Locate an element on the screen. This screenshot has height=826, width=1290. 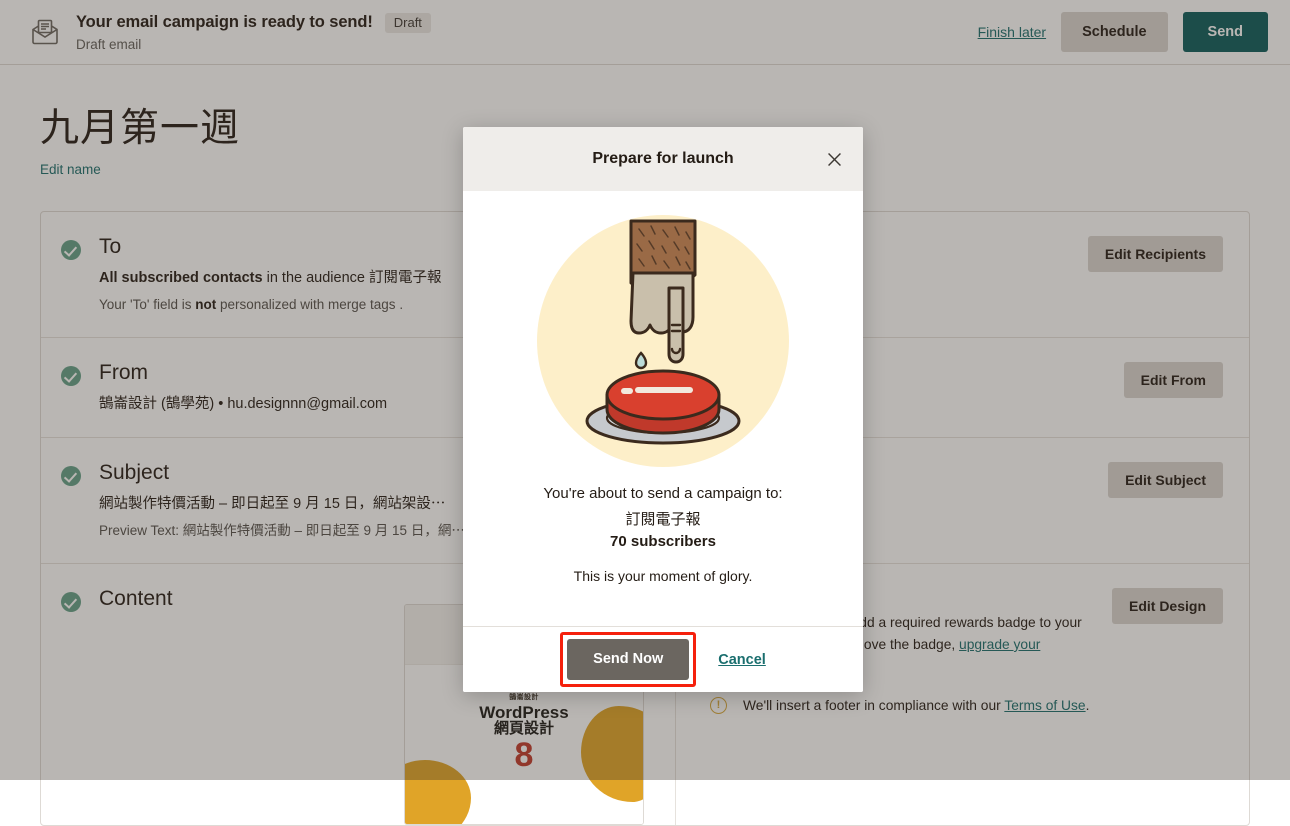
modal-title: Prepare for launch is located at coordinates (663, 158).